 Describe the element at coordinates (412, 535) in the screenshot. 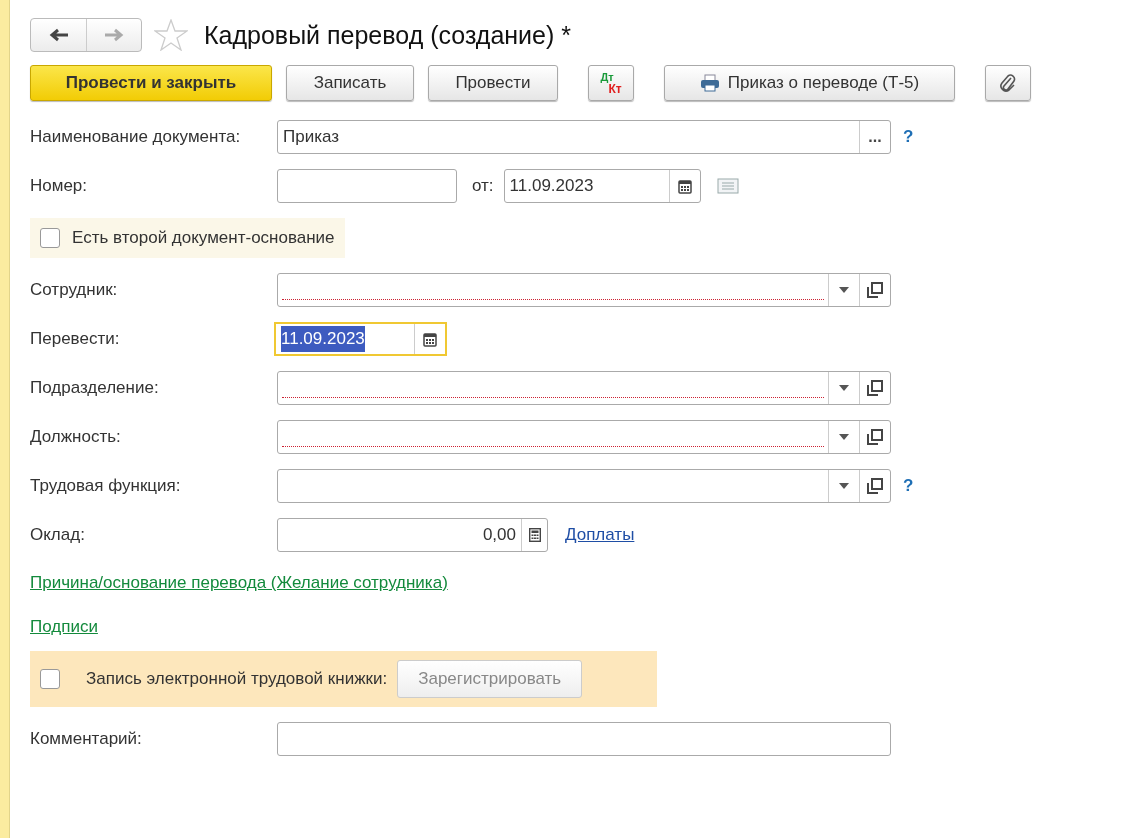

I see `salary-field: 0,00` at that location.